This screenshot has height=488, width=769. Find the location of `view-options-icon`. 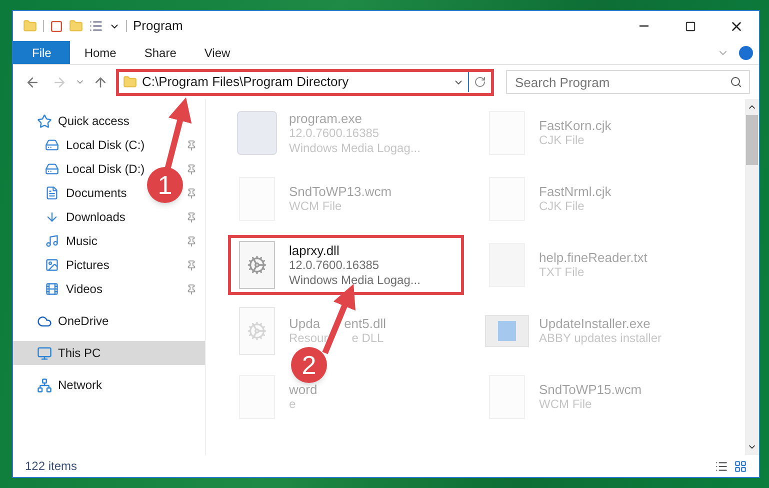

view-options-icon is located at coordinates (96, 26).